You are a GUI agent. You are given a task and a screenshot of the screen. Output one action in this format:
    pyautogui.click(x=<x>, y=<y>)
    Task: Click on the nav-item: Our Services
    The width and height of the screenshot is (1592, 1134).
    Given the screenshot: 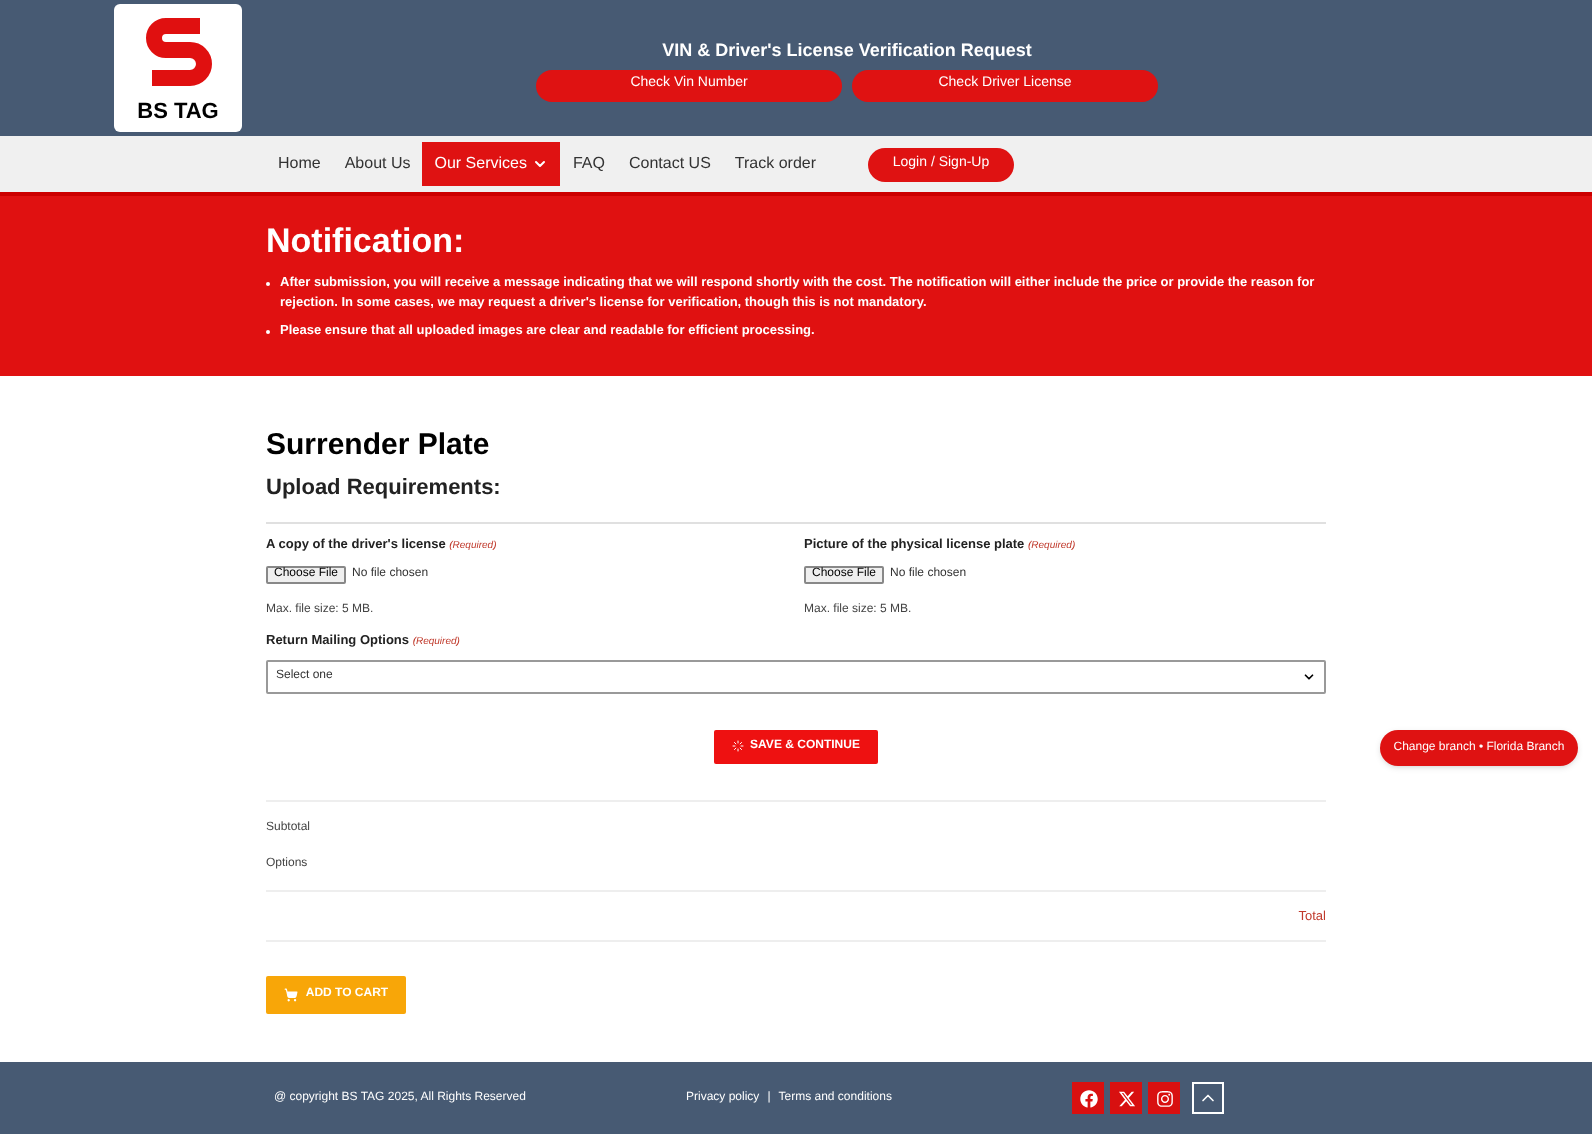 What is the action you would take?
    pyautogui.click(x=491, y=164)
    